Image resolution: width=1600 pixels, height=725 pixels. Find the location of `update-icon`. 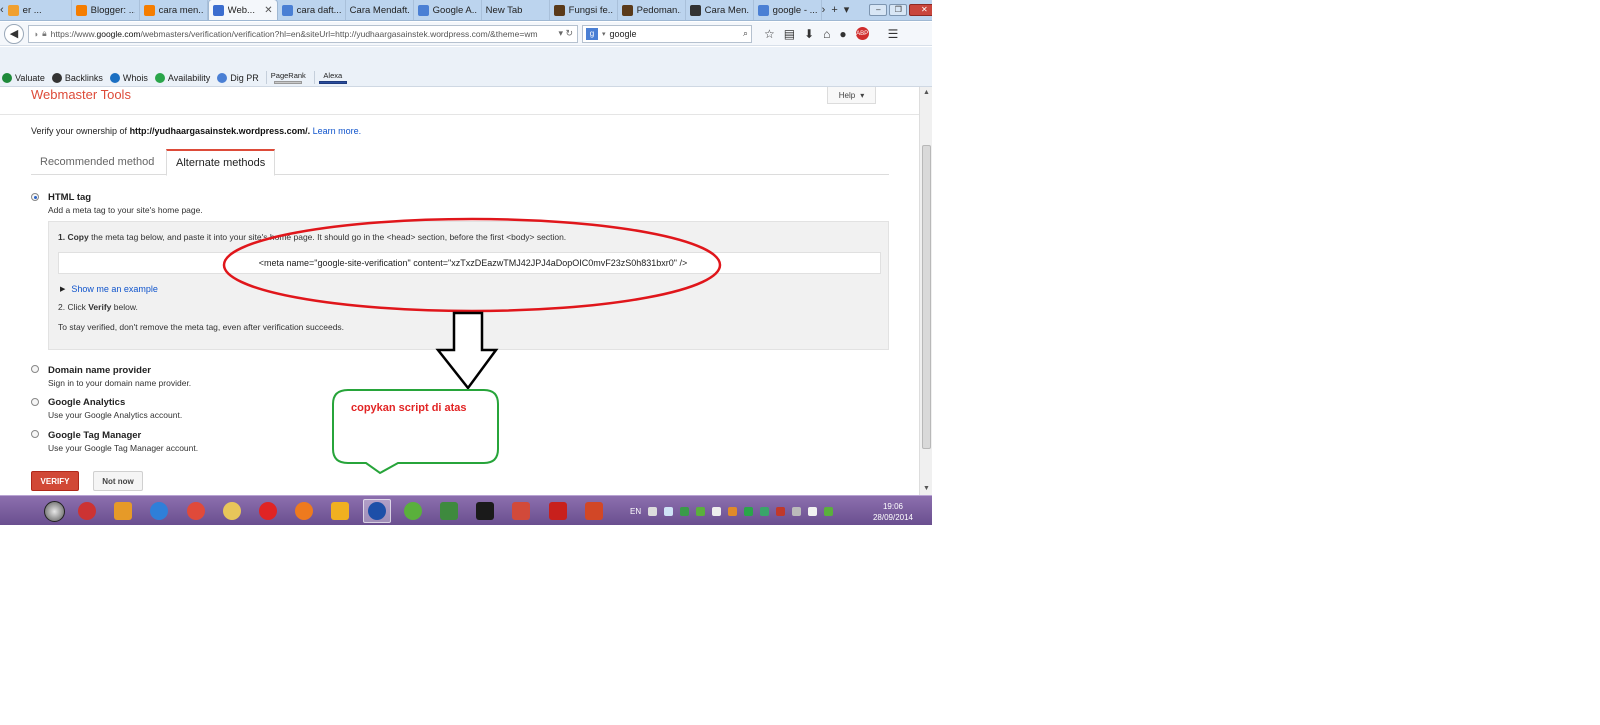

update-icon is located at coordinates (765, 511).